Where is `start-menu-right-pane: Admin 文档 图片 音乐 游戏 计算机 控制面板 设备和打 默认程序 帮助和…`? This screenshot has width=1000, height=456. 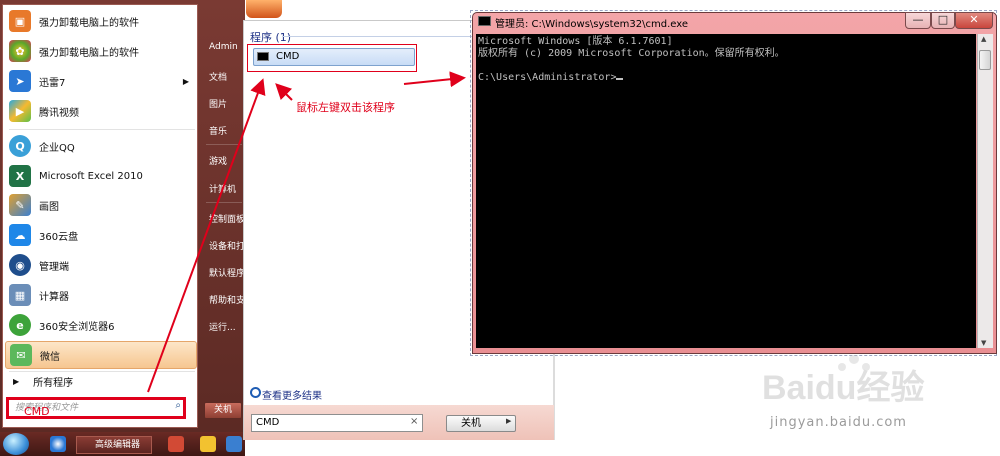
start-menu-right-pane: Admin 文档 图片 音乐 游戏 计算机 控制面板 设备和打 默认程序 帮助和… is located at coordinates (222, 216).